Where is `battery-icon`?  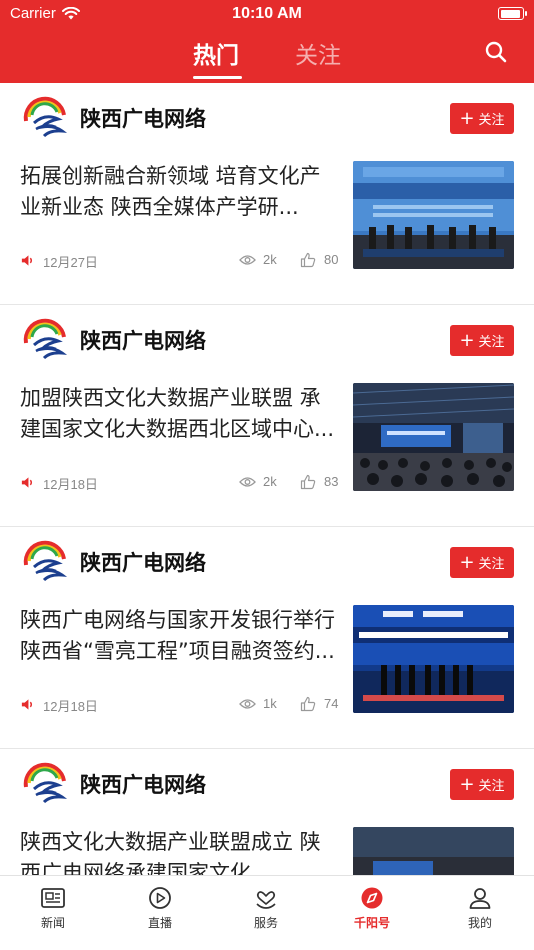 battery-icon is located at coordinates (512, 13).